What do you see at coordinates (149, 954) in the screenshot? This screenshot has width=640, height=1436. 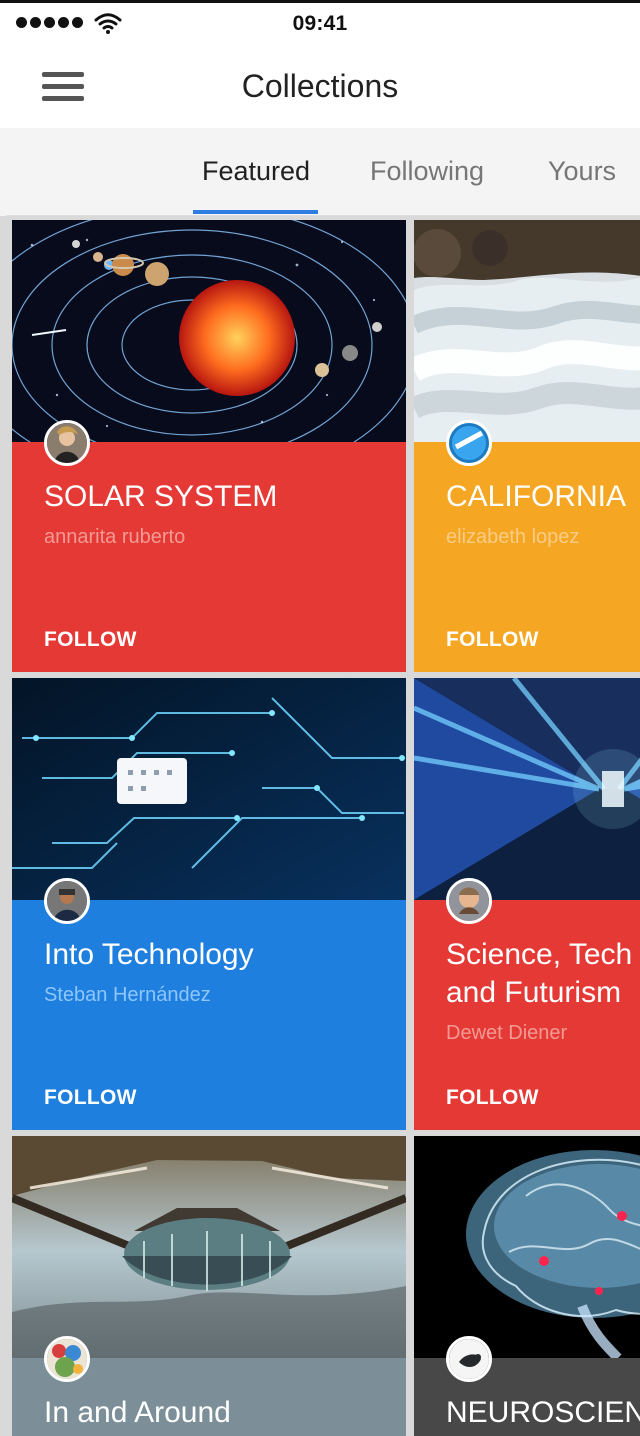 I see `collection-title: Into Technology` at bounding box center [149, 954].